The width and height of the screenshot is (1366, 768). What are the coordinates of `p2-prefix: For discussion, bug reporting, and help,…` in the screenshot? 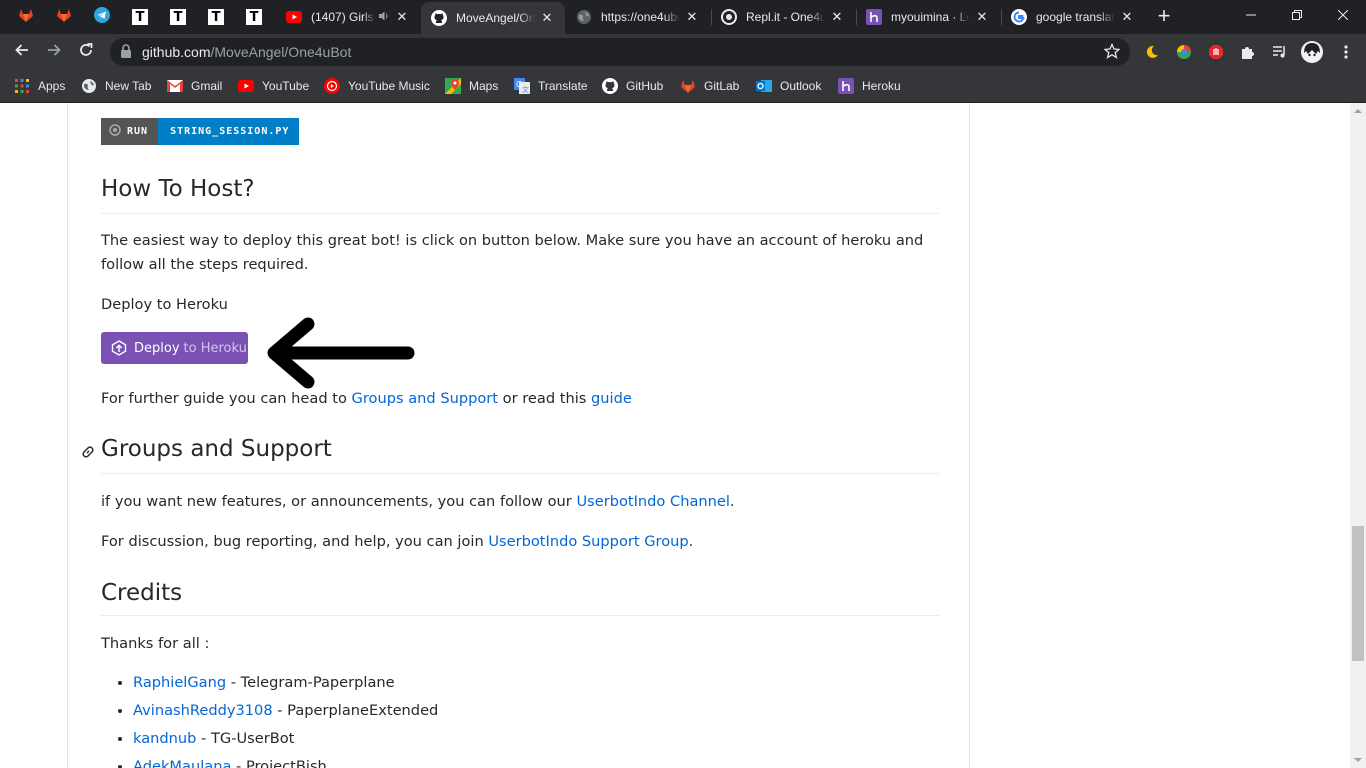 It's located at (295, 541).